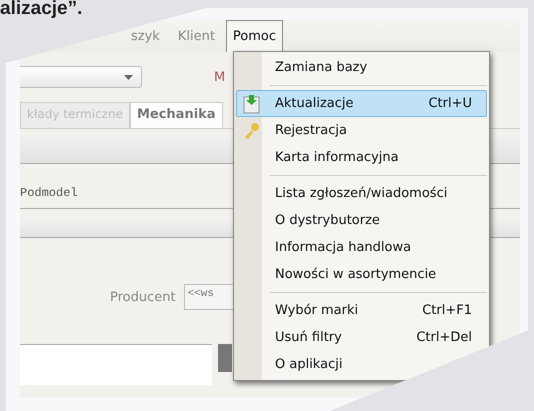 This screenshot has height=411, width=534. Describe the element at coordinates (220, 77) in the screenshot. I see `field-label: M` at that location.